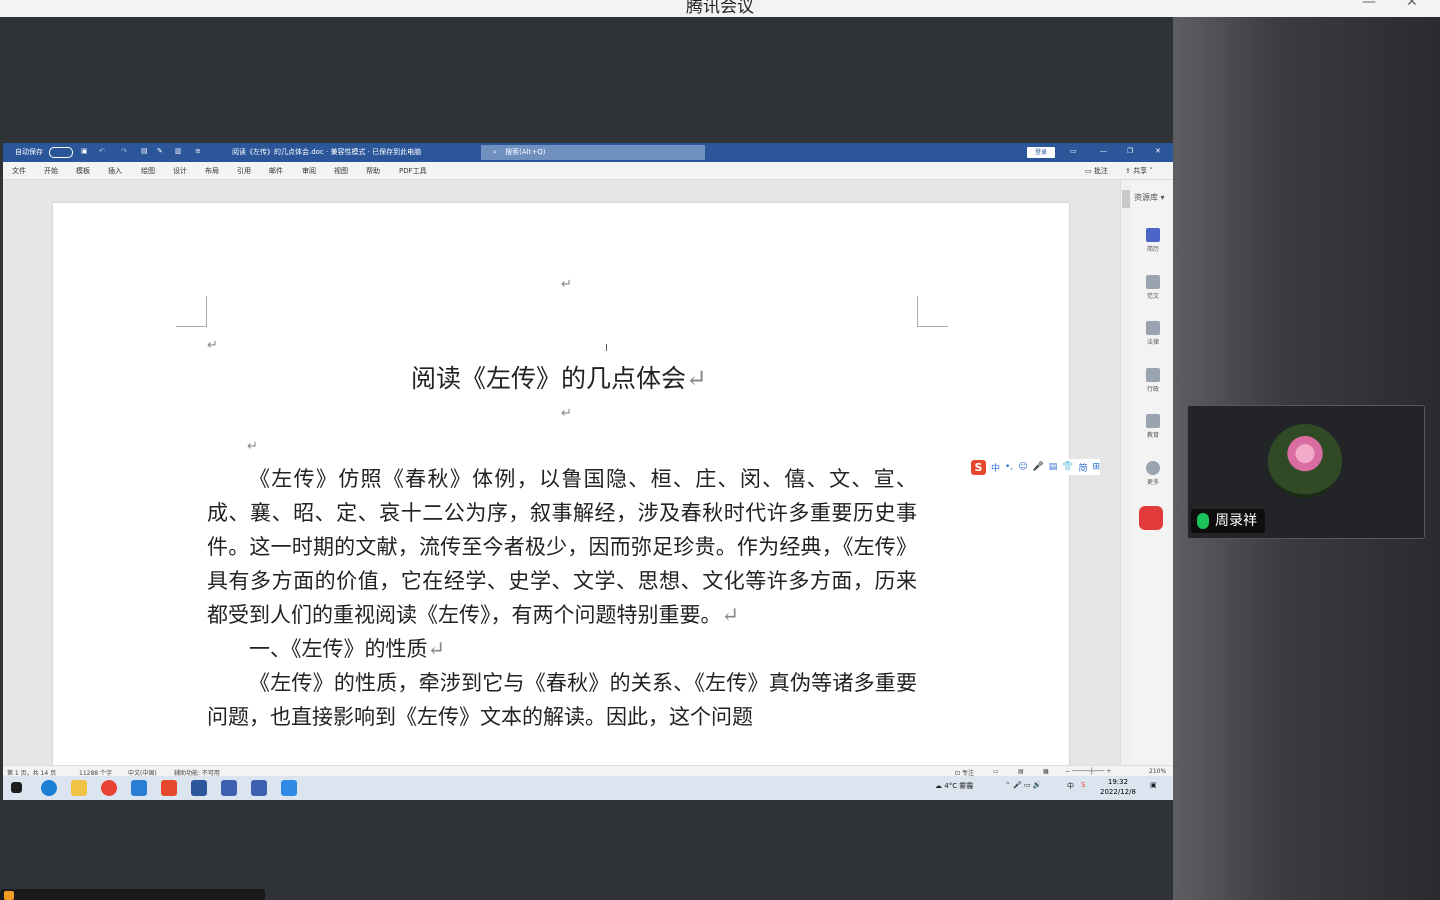 This screenshot has height=900, width=1440. I want to click on autosave-toggle, so click(61, 152).